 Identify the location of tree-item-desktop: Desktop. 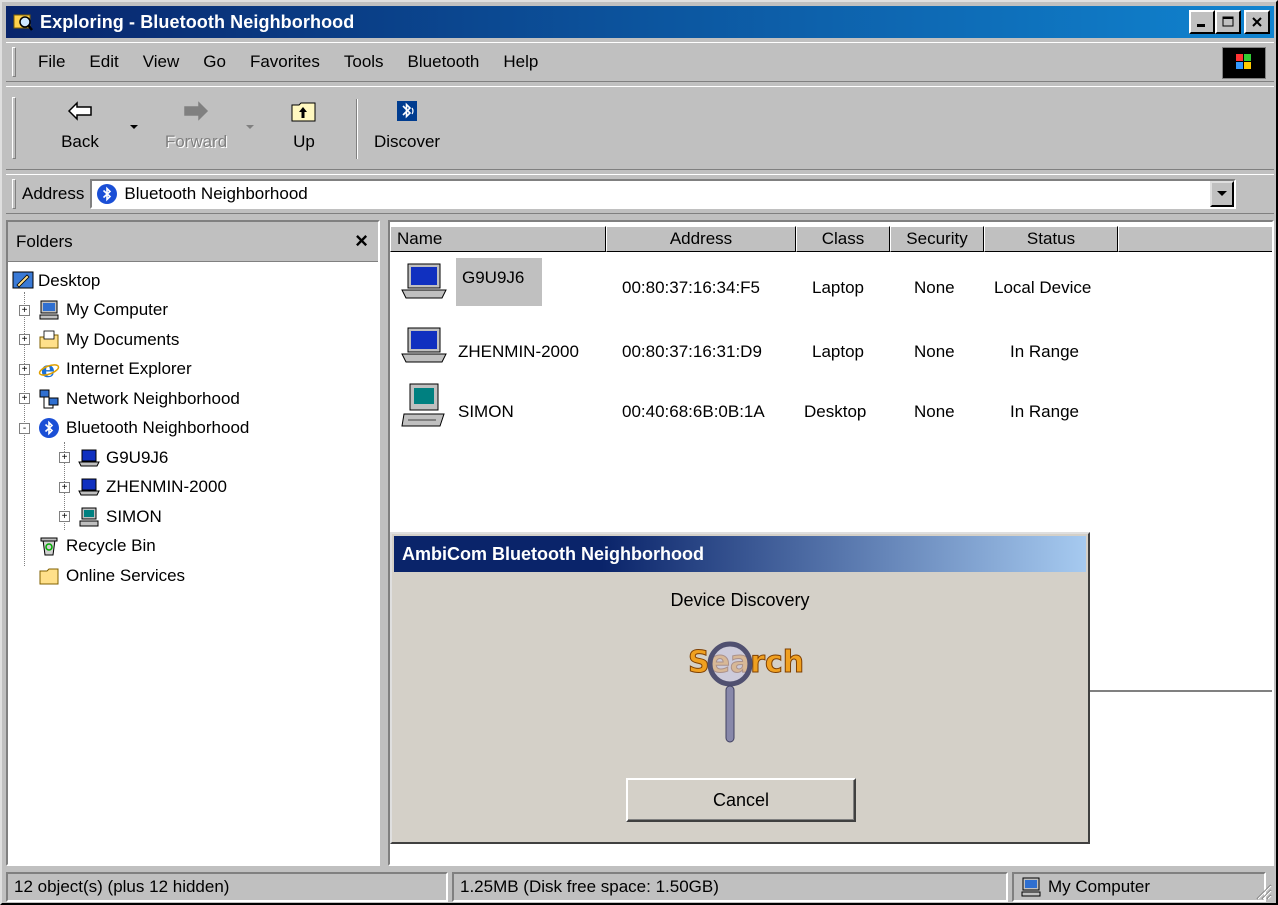
(193, 281).